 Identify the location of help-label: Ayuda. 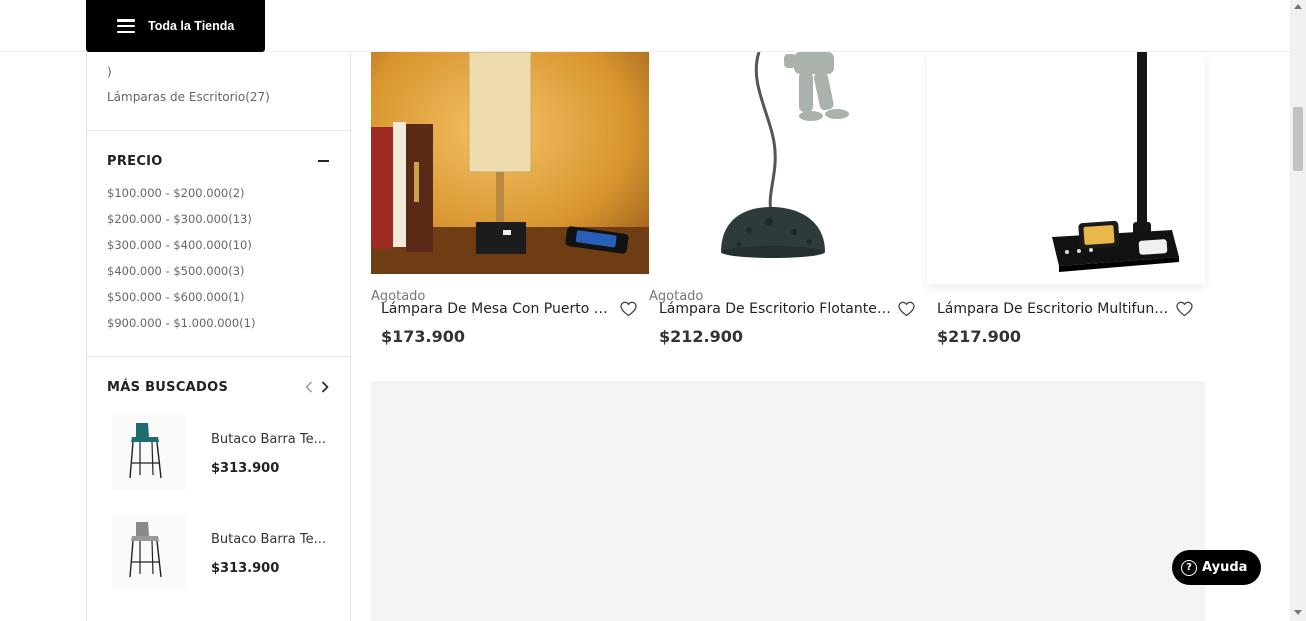
(1225, 567).